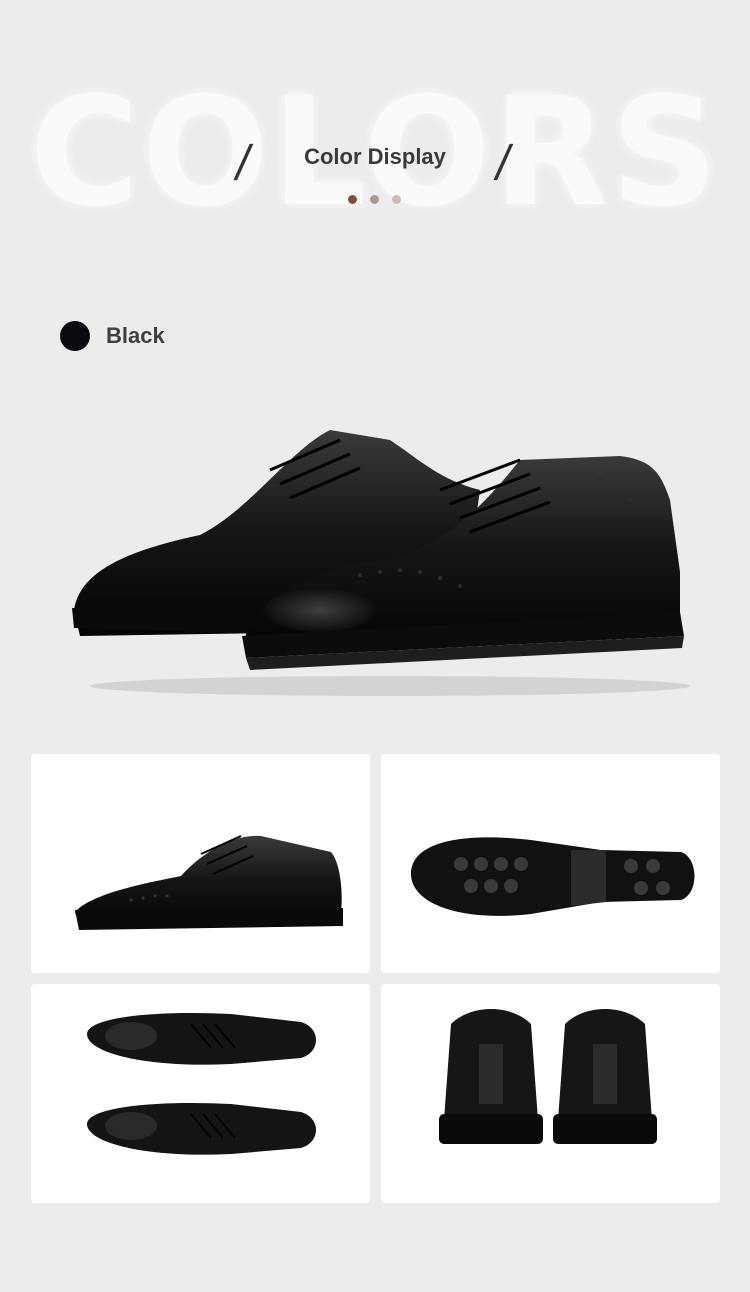 This screenshot has width=750, height=1292. What do you see at coordinates (550, 1093) in the screenshot?
I see `gallery-back-view` at bounding box center [550, 1093].